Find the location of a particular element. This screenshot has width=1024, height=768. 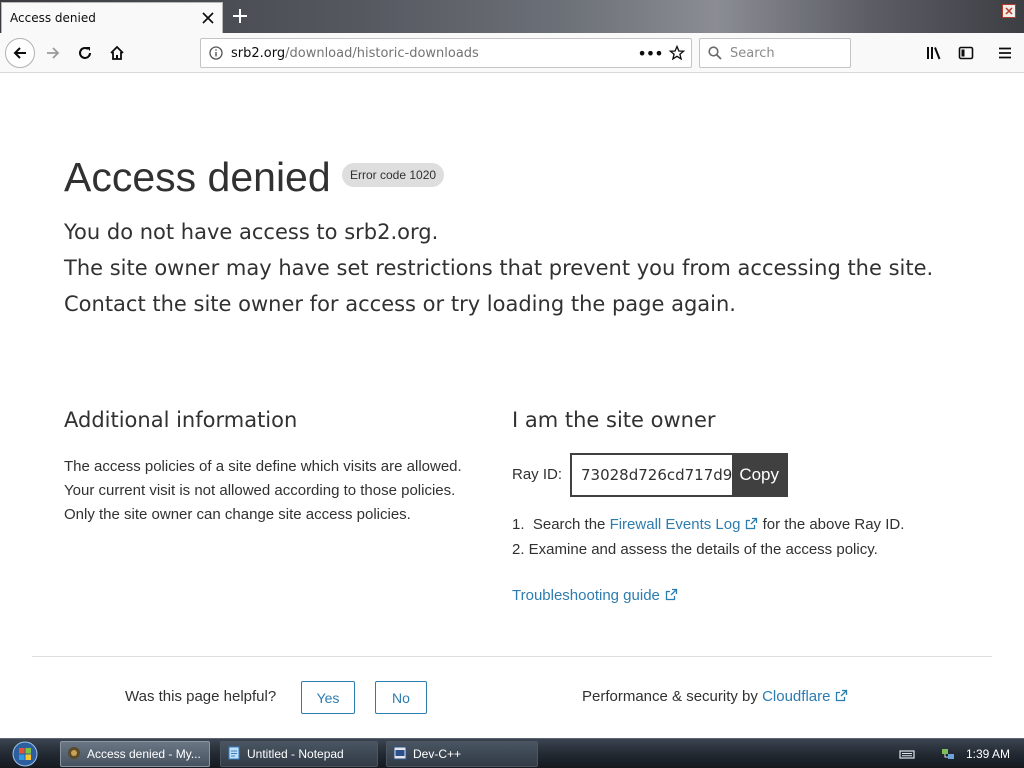

ray-id-label: Ray ID: is located at coordinates (537, 474).